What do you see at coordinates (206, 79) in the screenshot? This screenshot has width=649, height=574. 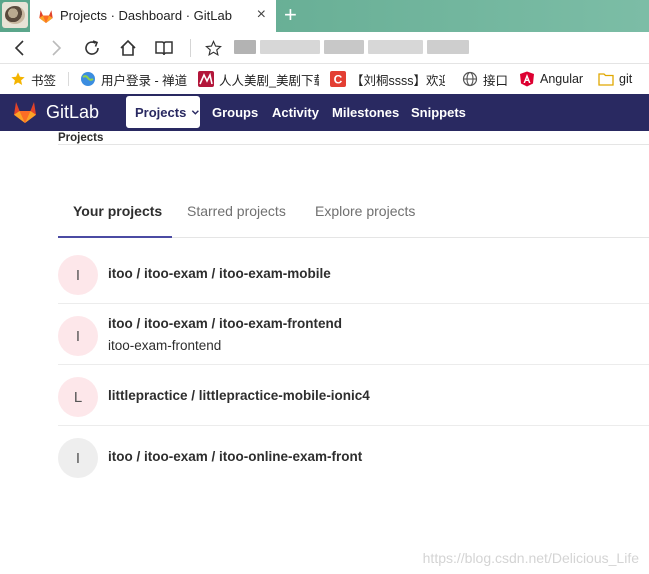 I see `rr-icon` at bounding box center [206, 79].